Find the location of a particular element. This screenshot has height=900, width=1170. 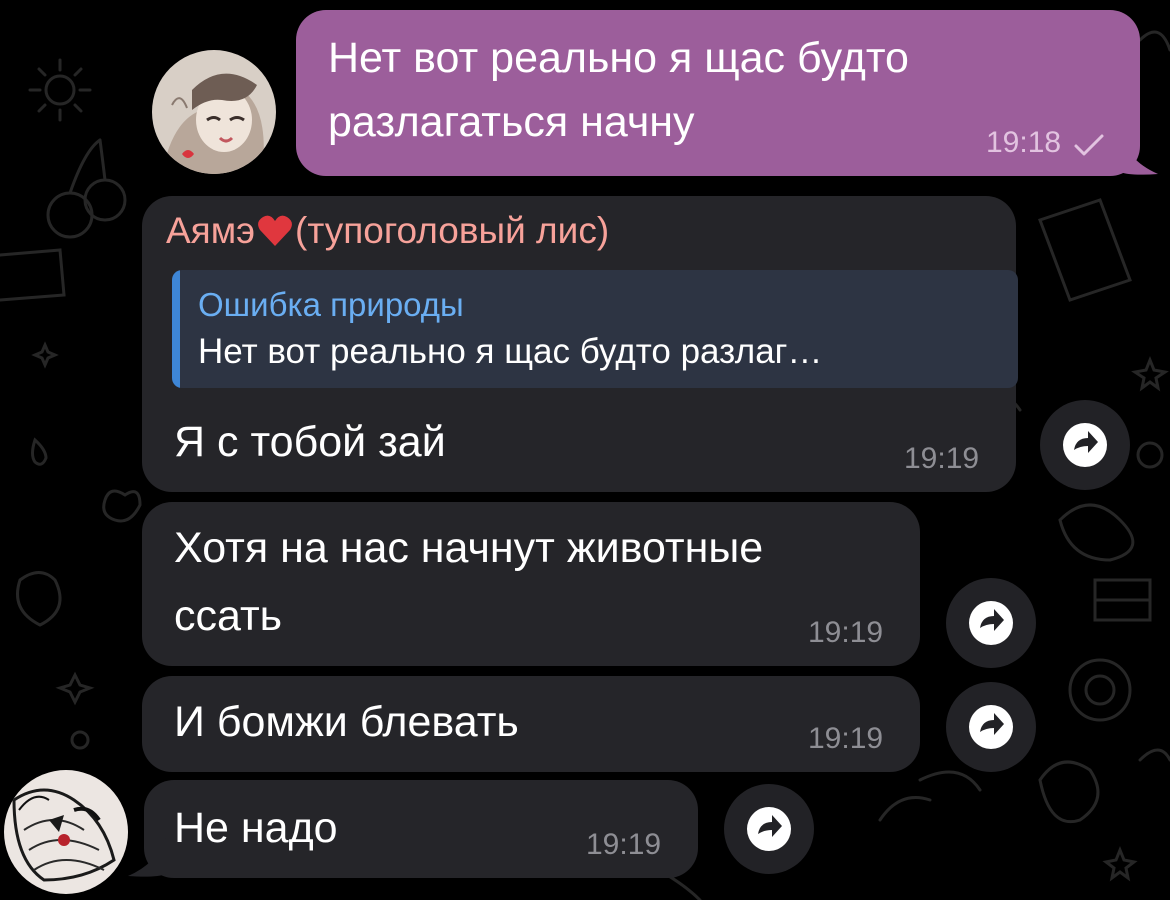

bubble-tail-incoming is located at coordinates (147, 857).